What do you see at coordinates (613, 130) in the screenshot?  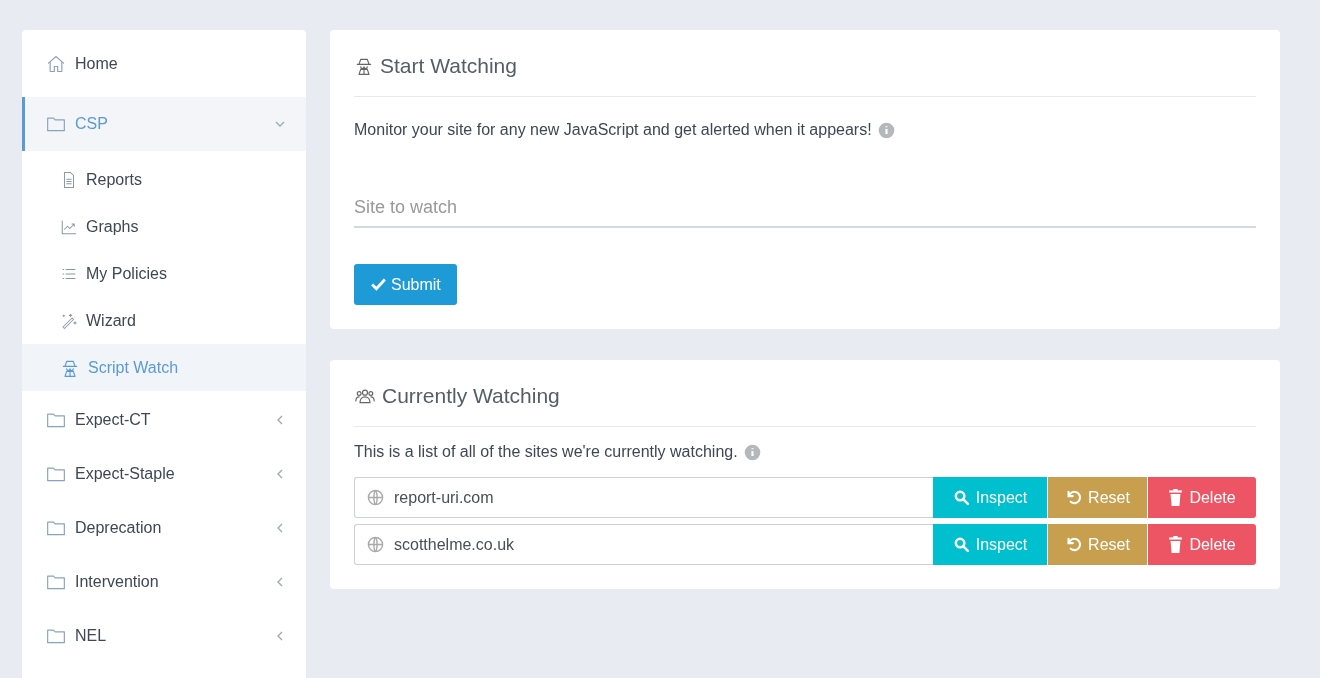 I see `description: Monitor your site for any new JavaScript and get alerted when it appears!` at bounding box center [613, 130].